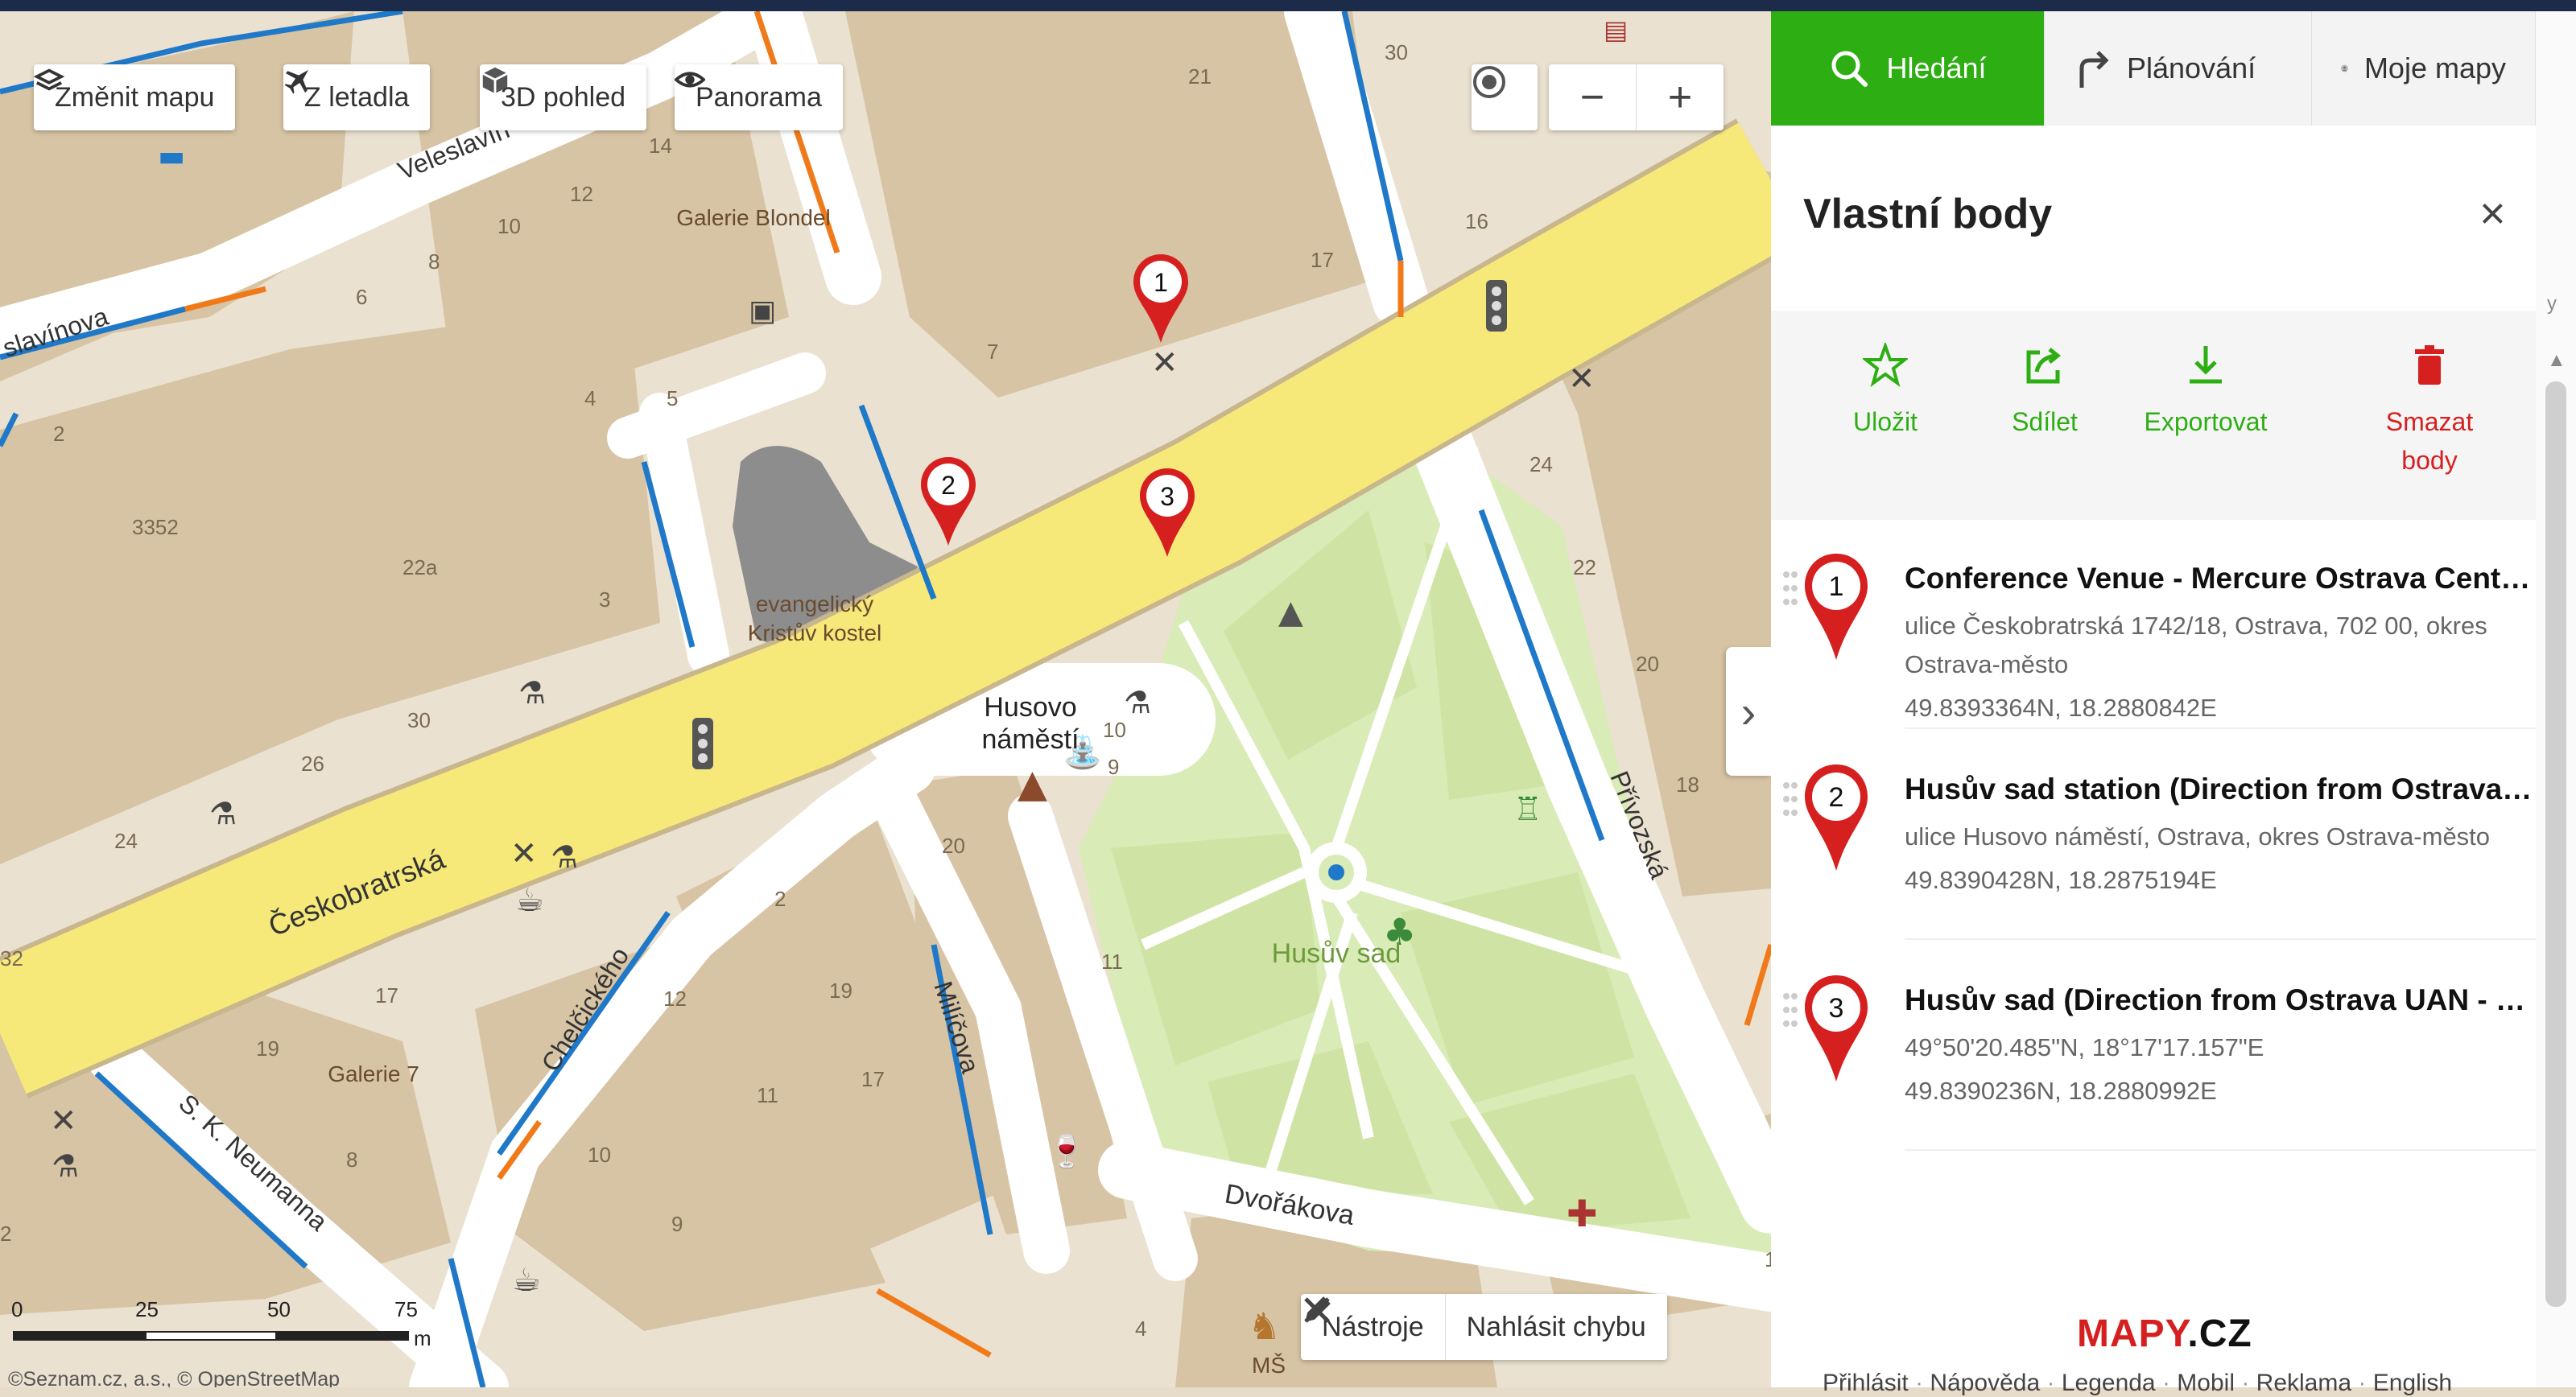 The width and height of the screenshot is (2576, 1397). I want to click on square-label: Husovo, so click(1030, 707).